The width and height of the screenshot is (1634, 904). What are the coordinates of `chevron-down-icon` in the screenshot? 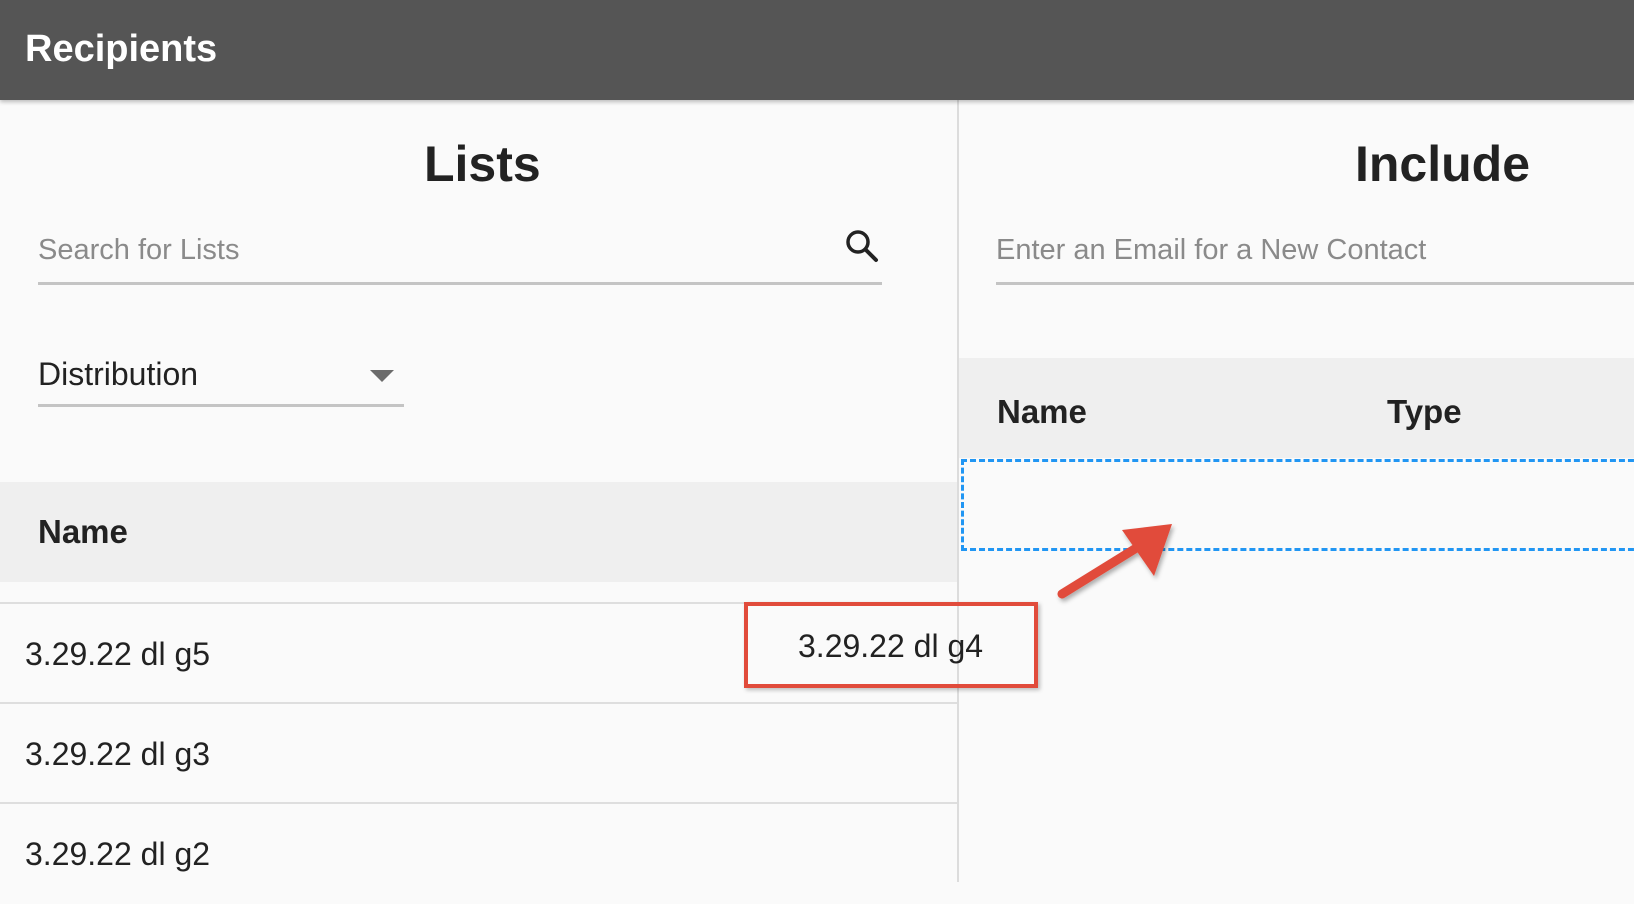 It's located at (382, 376).